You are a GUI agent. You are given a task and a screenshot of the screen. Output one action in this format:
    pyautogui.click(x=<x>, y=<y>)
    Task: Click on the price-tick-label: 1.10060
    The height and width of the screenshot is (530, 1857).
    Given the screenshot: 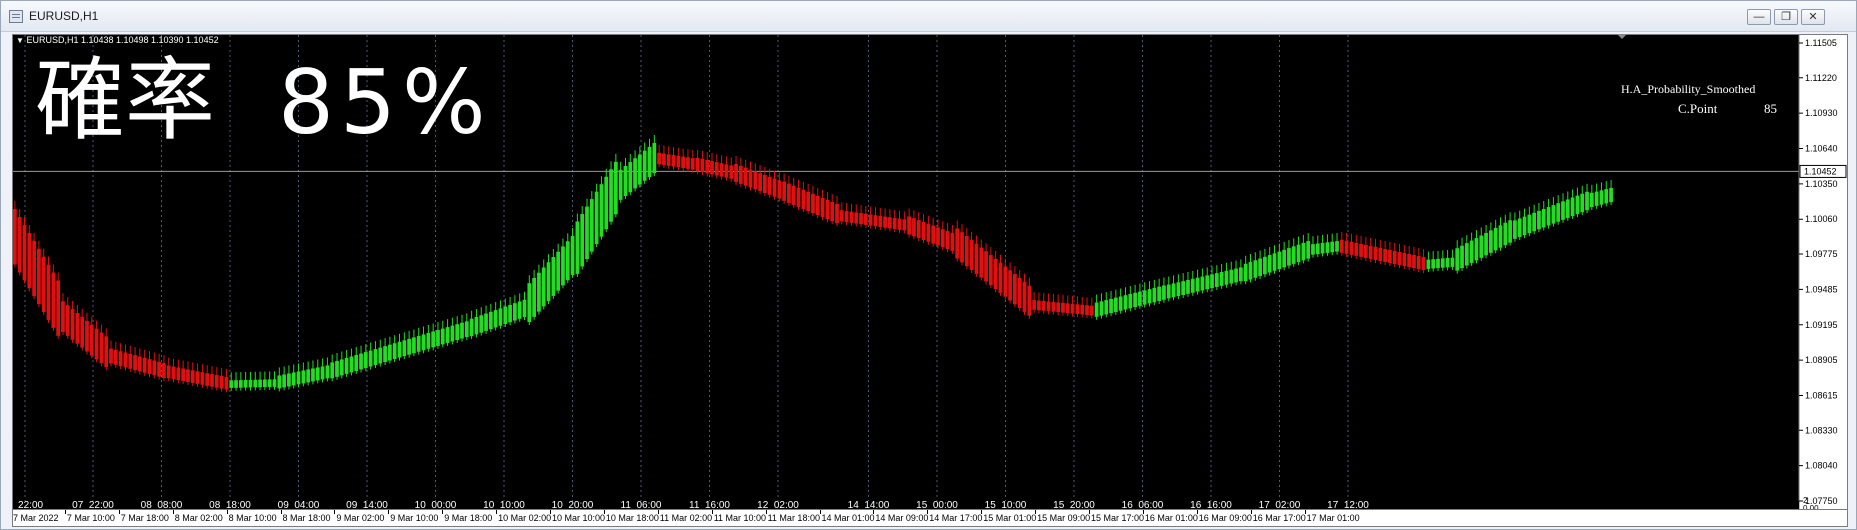 What is the action you would take?
    pyautogui.click(x=1821, y=219)
    